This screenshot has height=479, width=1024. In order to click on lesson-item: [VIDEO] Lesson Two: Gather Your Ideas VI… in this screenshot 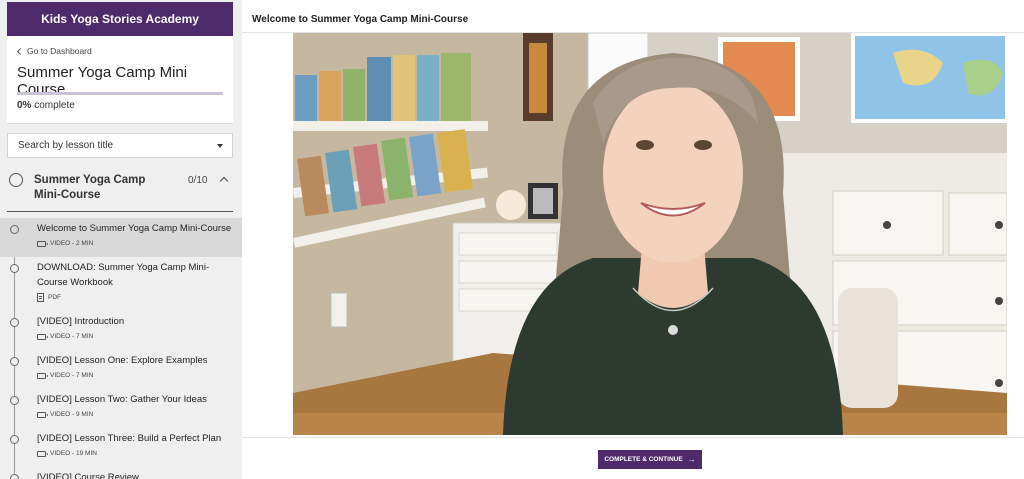, I will do `click(121, 408)`.